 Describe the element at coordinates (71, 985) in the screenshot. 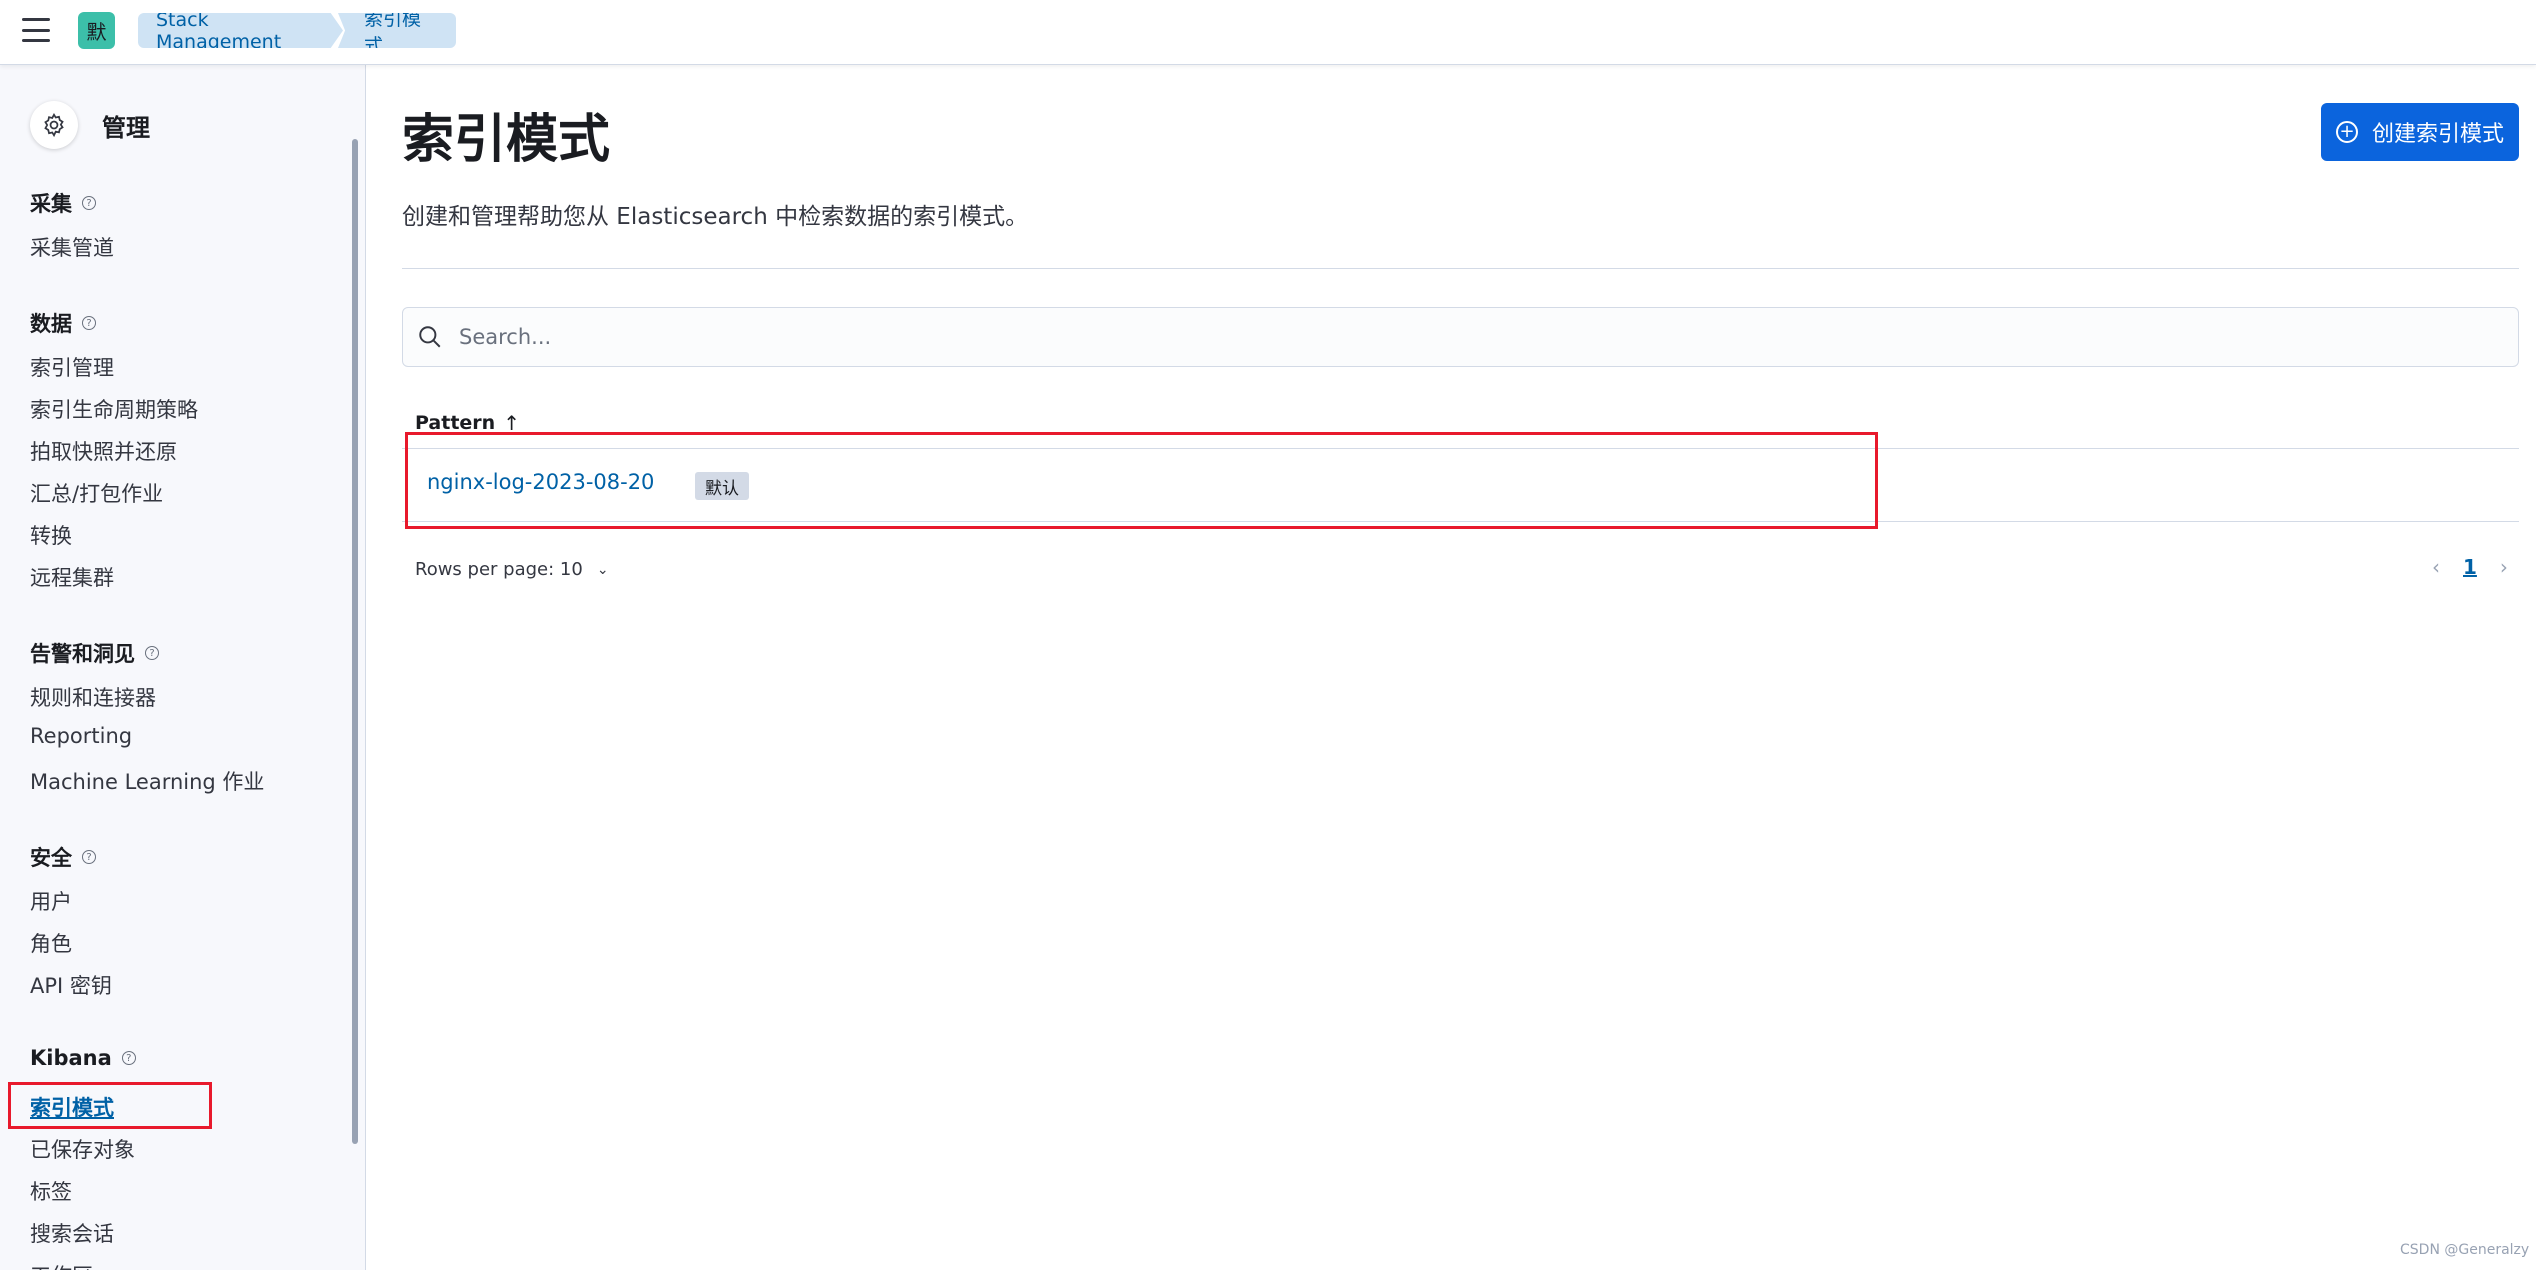

I see `sidebar-item-api-keys: API 密钥` at that location.